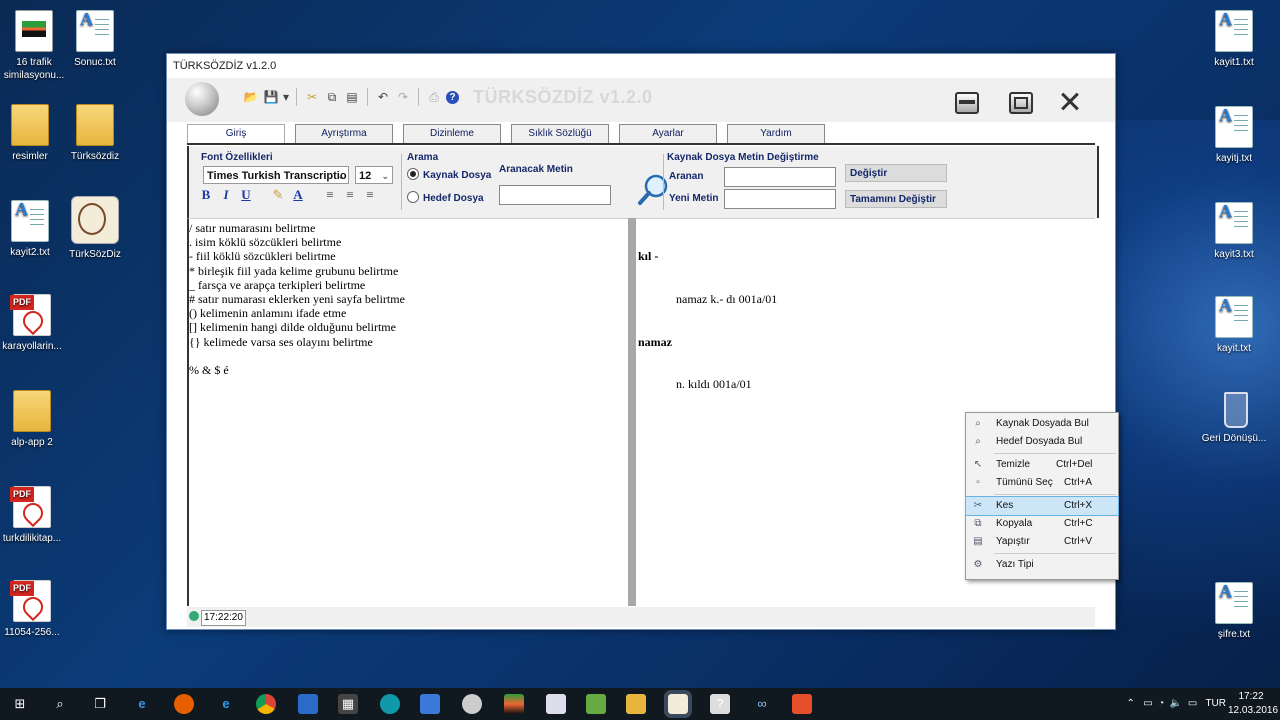  I want to click on radio-target-file: Hedef Dosya, so click(445, 197).